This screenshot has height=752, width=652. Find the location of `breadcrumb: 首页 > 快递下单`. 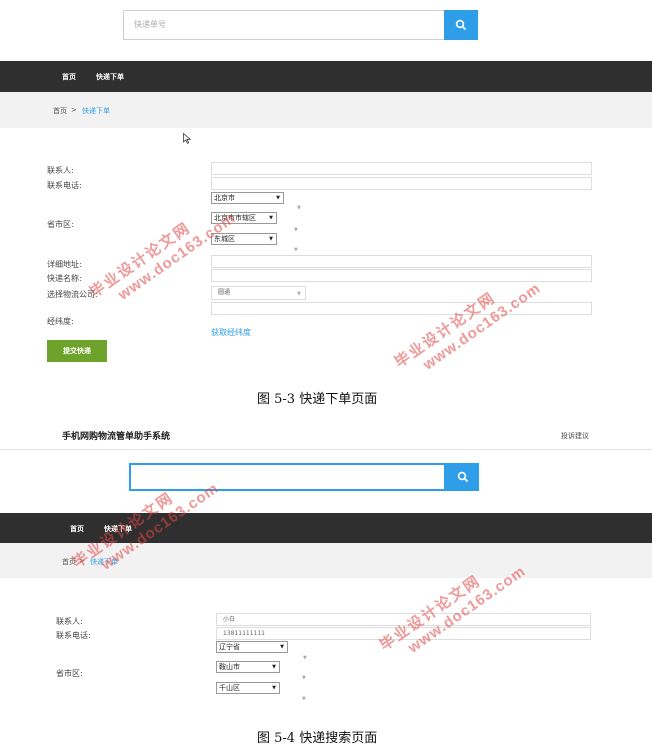

breadcrumb: 首页 > 快递下单 is located at coordinates (326, 110).